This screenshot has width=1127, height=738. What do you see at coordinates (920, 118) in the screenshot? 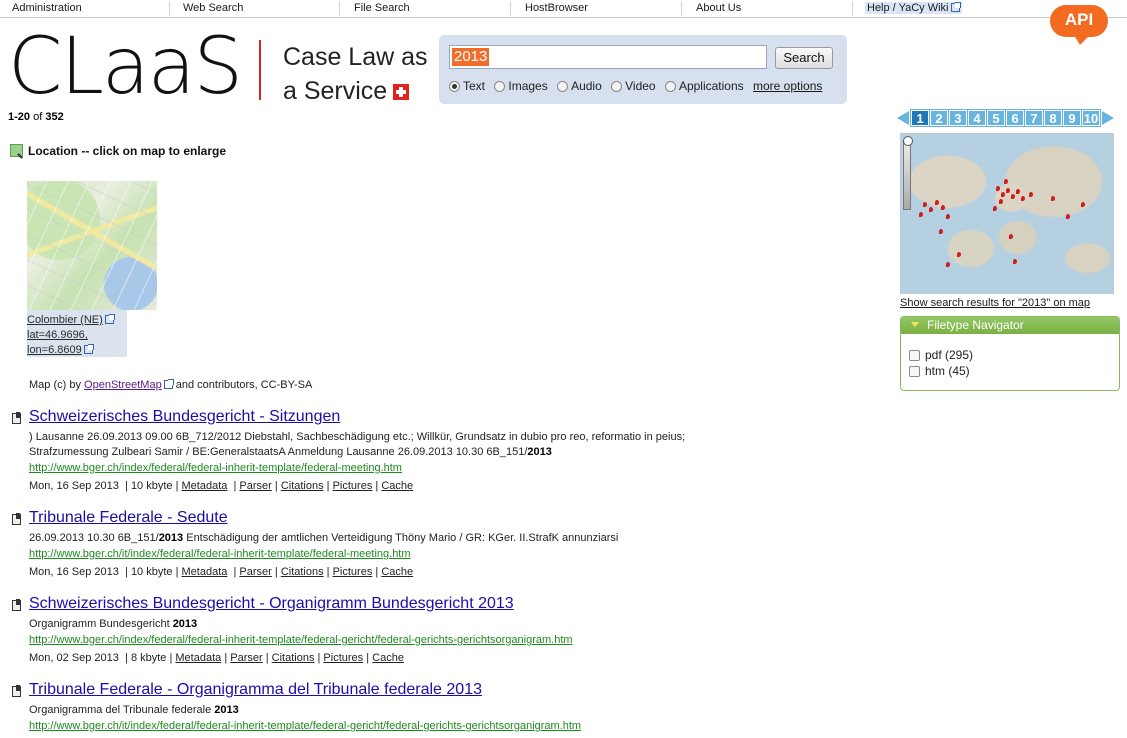
I see `pager-page-1: 1` at bounding box center [920, 118].